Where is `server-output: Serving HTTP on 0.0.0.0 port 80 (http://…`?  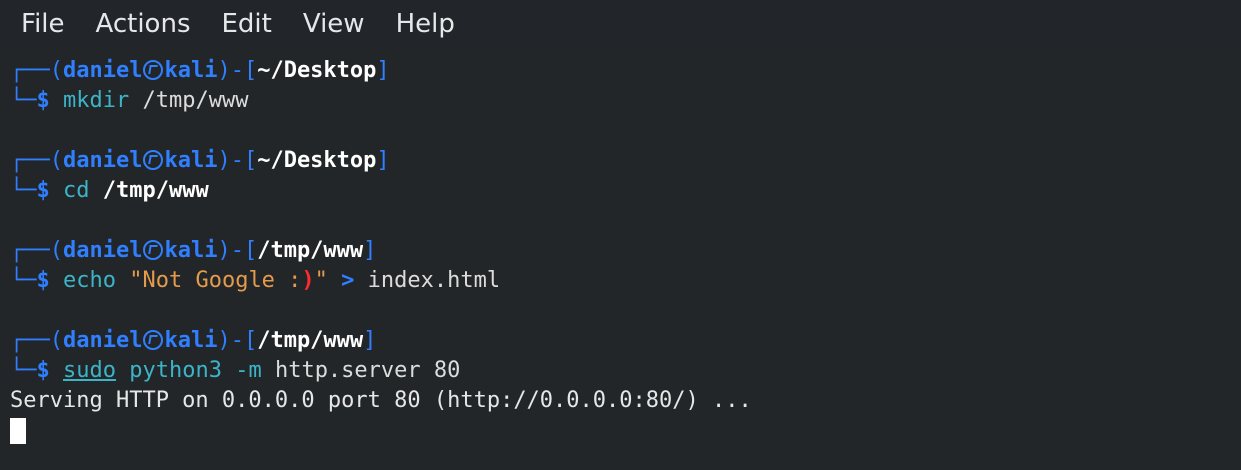
server-output: Serving HTTP on 0.0.0.0 port 80 (http://… is located at coordinates (381, 400).